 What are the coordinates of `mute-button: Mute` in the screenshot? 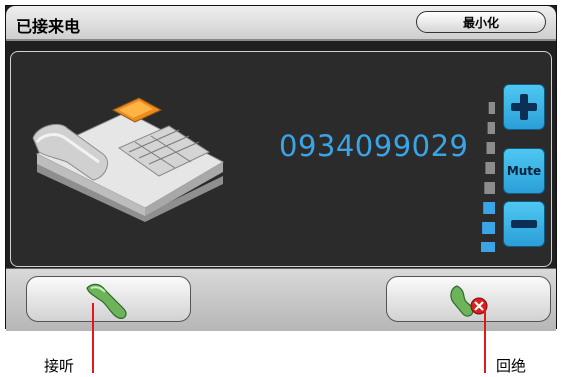 It's located at (524, 171).